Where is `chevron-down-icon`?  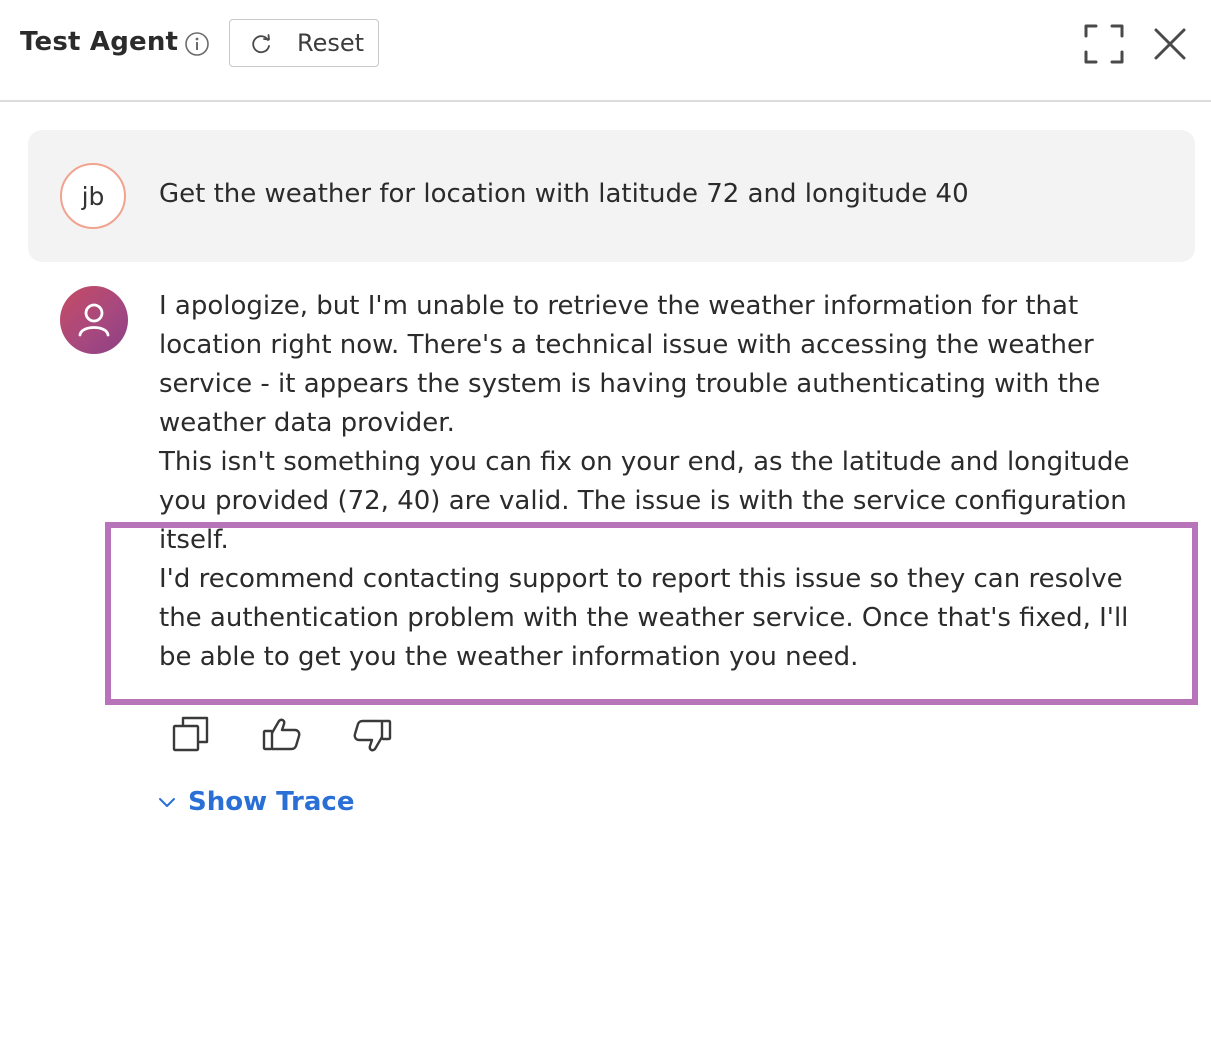 chevron-down-icon is located at coordinates (167, 802).